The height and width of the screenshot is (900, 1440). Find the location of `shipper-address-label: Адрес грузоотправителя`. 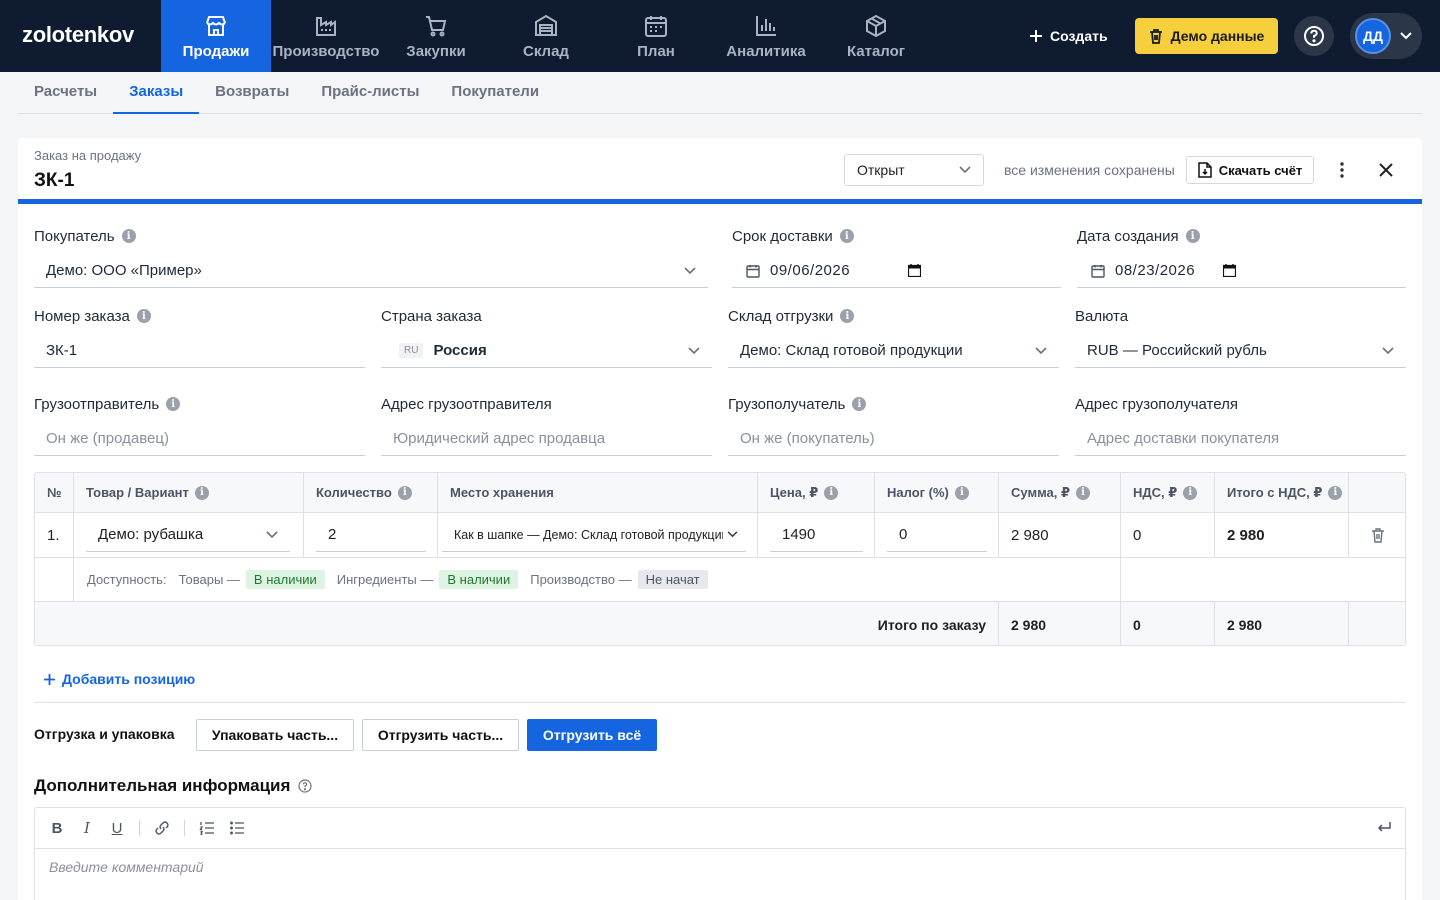

shipper-address-label: Адрес грузоотправителя is located at coordinates (466, 404).